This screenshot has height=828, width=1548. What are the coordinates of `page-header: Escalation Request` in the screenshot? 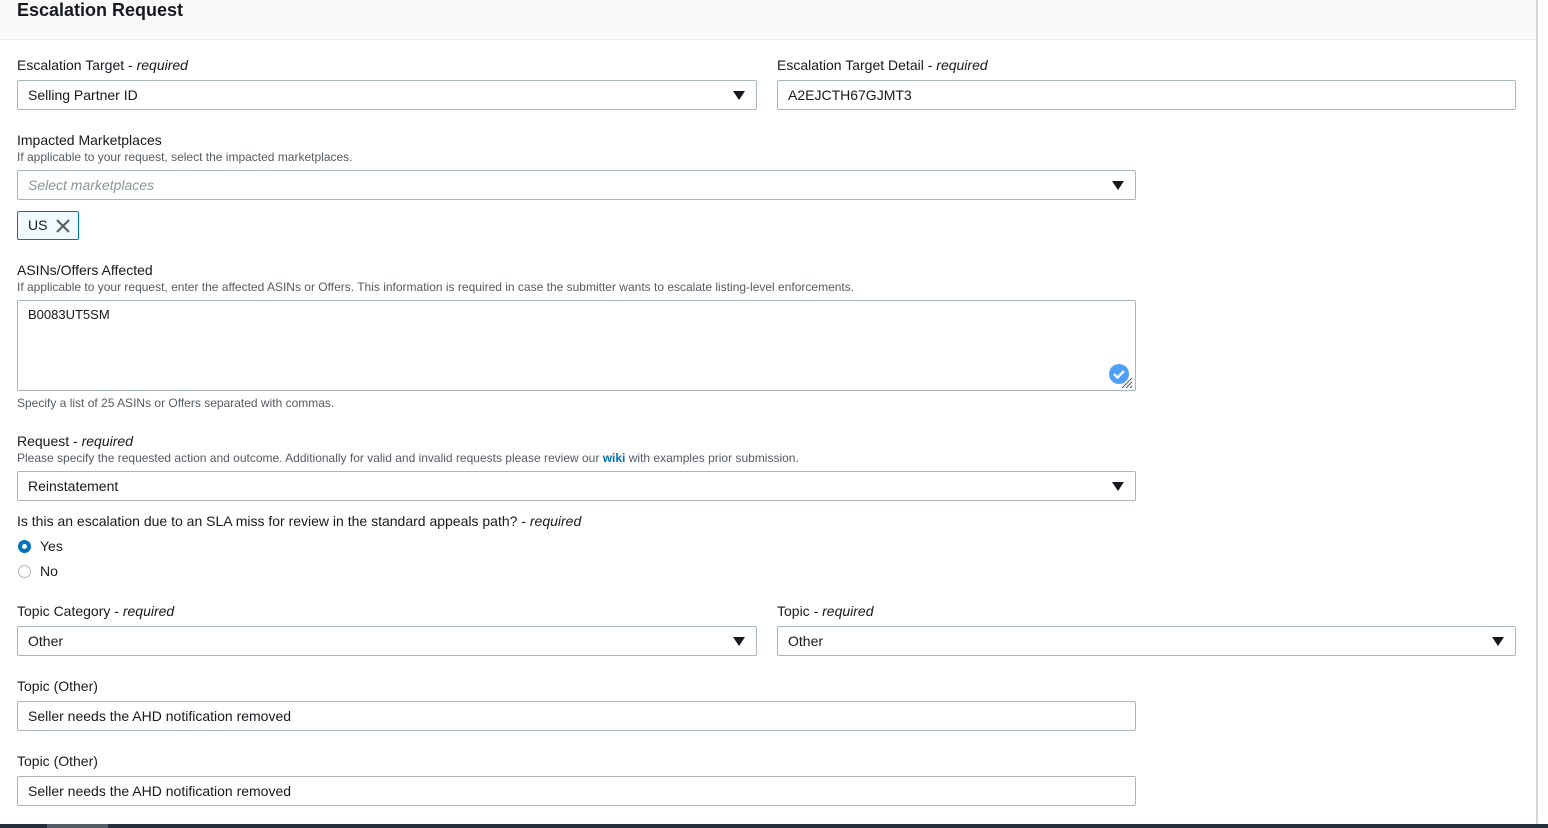 It's located at (768, 20).